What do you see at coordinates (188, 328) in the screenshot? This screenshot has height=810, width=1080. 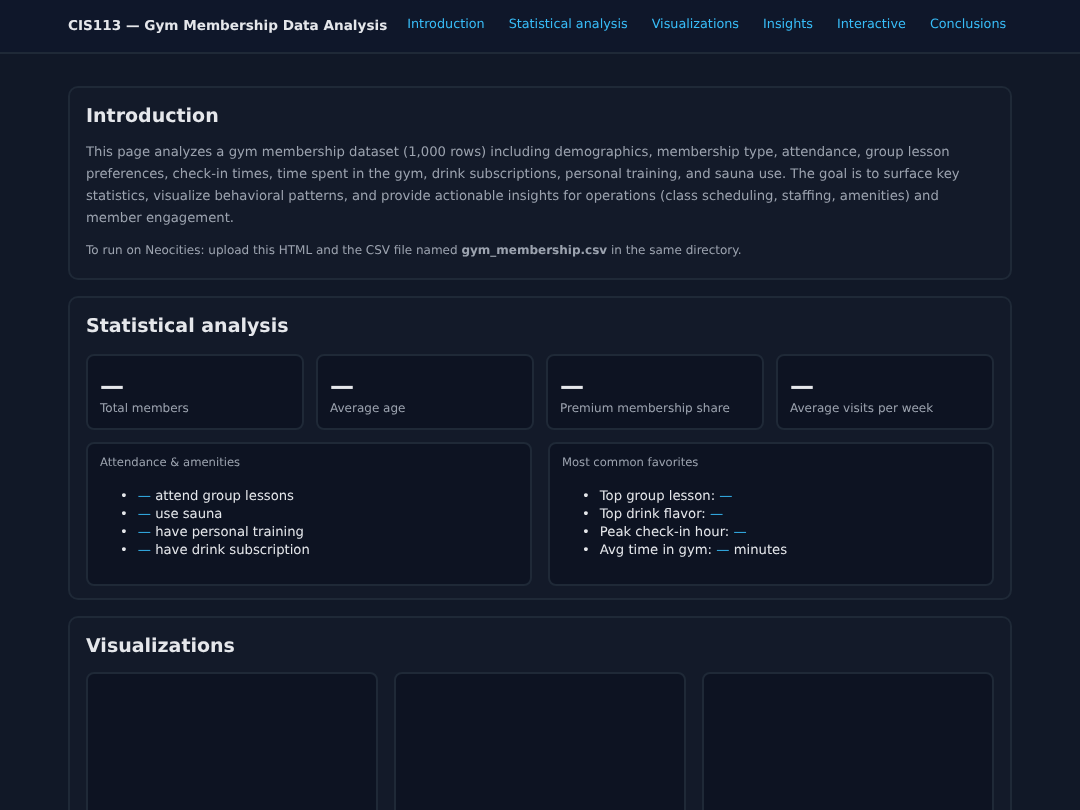 I see `section-heading: Statistical analysis` at bounding box center [188, 328].